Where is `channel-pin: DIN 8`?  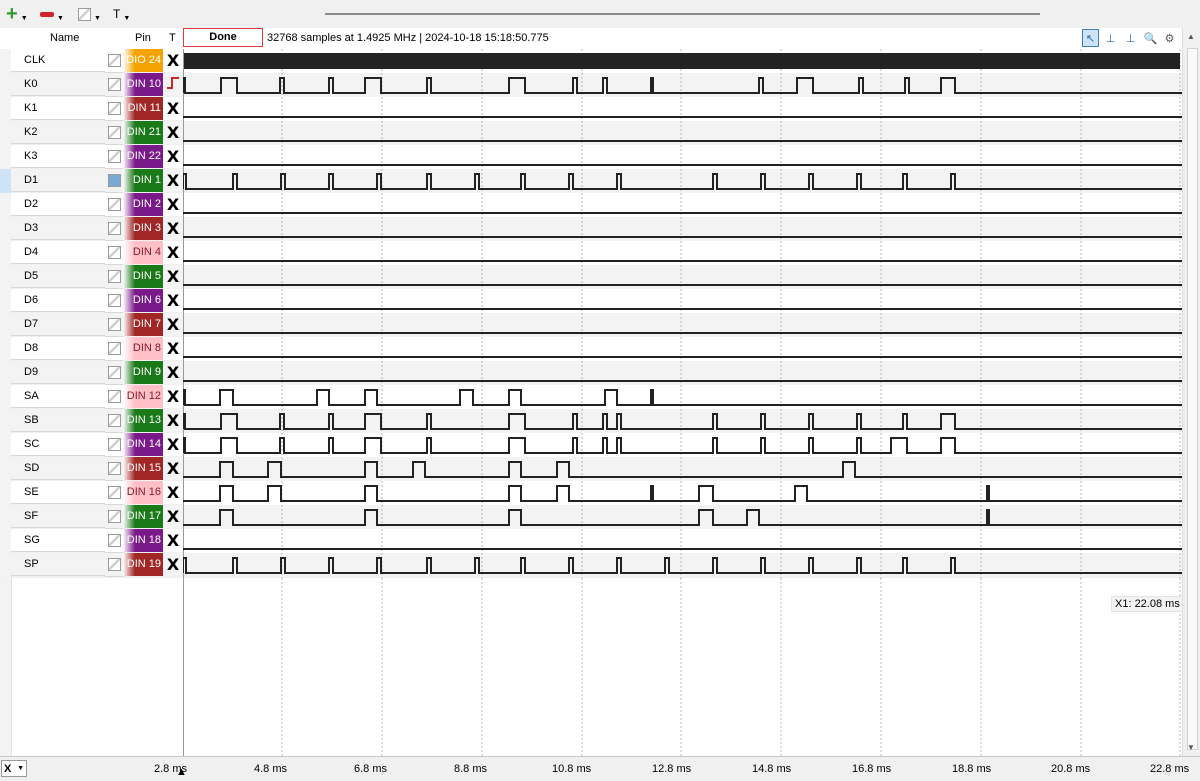 channel-pin: DIN 8 is located at coordinates (143, 348).